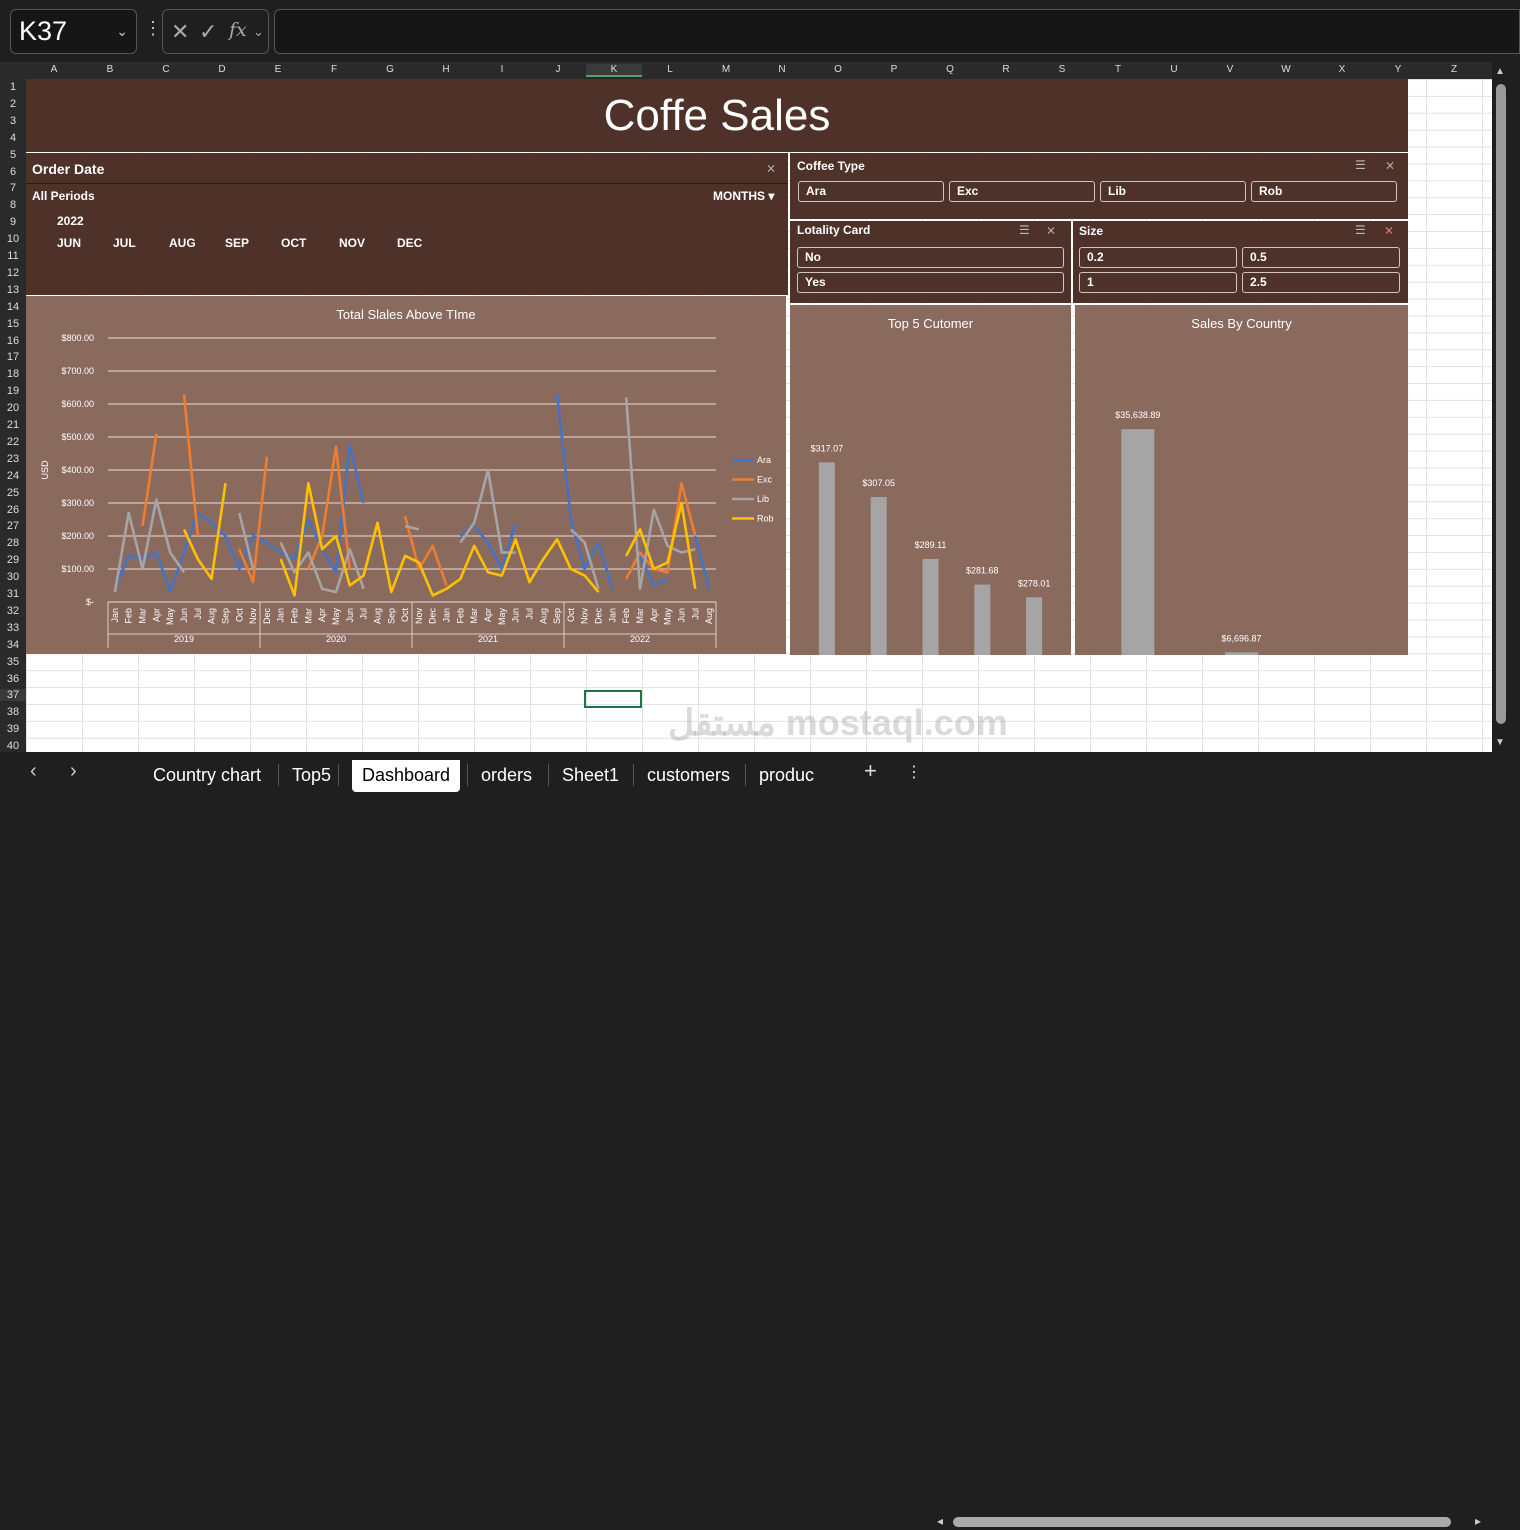 This screenshot has width=1520, height=1530. What do you see at coordinates (1478, 1521) in the screenshot?
I see `scroll-right-icon: ▸` at bounding box center [1478, 1521].